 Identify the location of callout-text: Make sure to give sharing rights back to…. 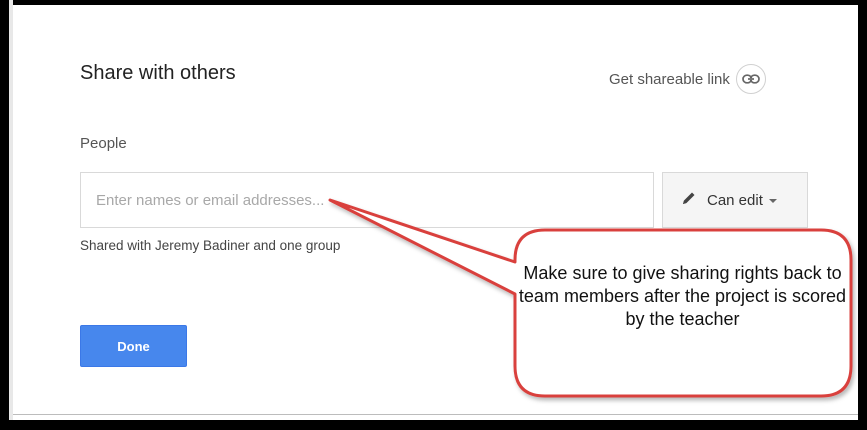
(682, 296).